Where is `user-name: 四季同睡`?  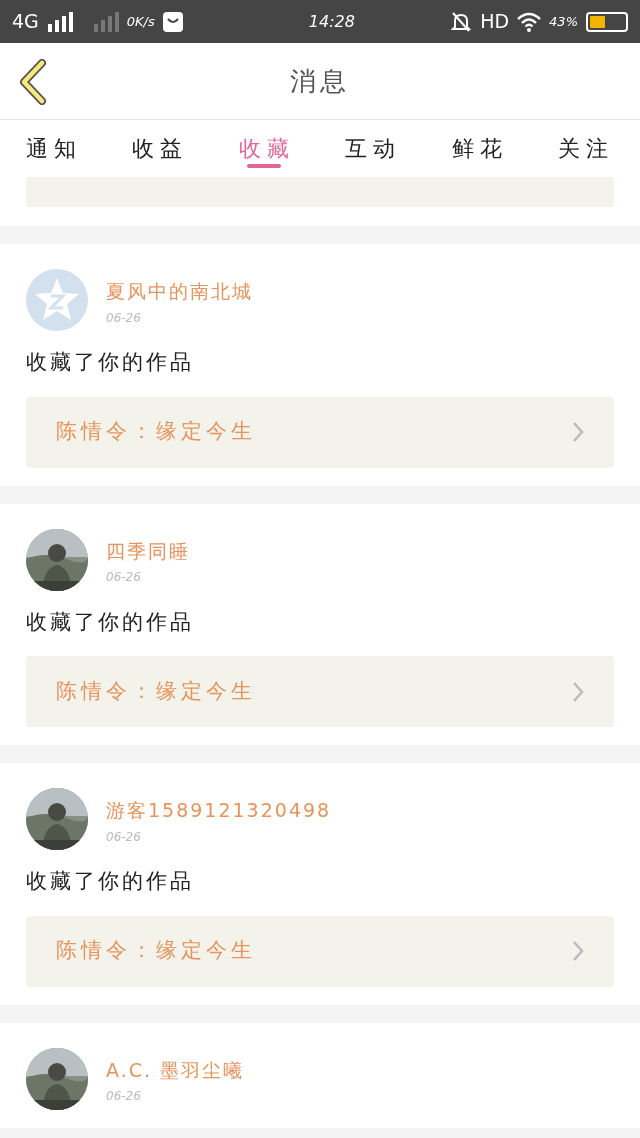
user-name: 四季同睡 is located at coordinates (148, 550).